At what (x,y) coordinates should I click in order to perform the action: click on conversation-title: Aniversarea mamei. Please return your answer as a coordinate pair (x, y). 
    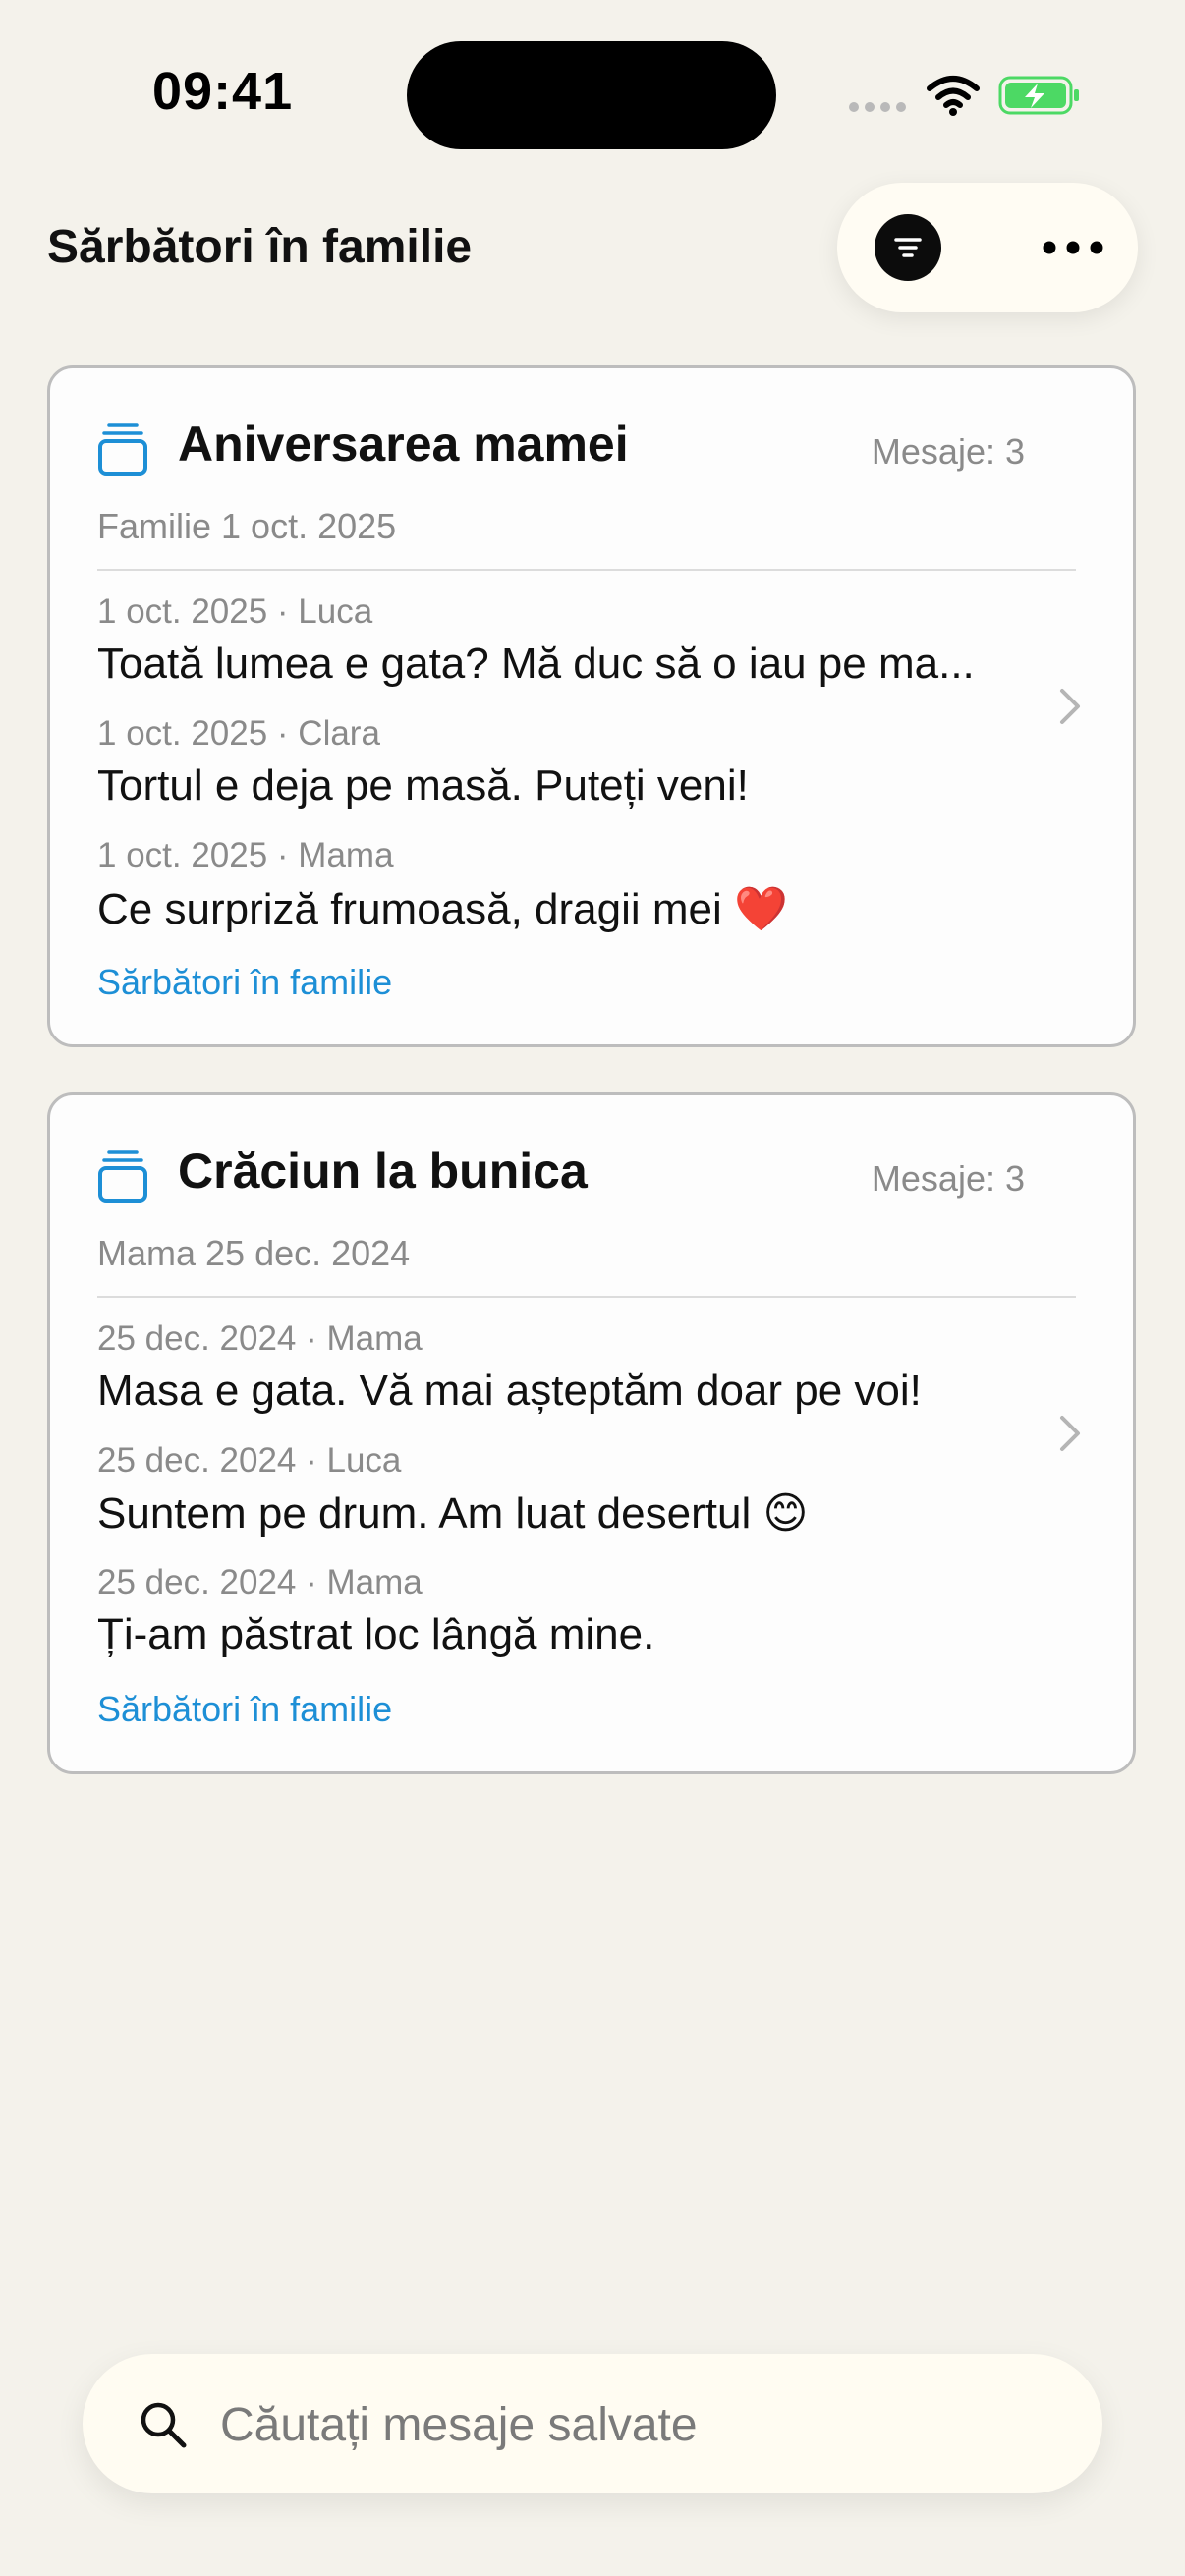
    Looking at the image, I should click on (404, 444).